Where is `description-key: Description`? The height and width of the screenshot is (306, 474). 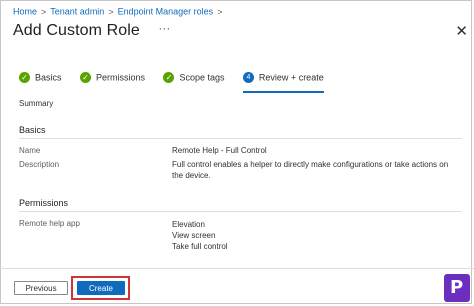 description-key: Description is located at coordinates (39, 164).